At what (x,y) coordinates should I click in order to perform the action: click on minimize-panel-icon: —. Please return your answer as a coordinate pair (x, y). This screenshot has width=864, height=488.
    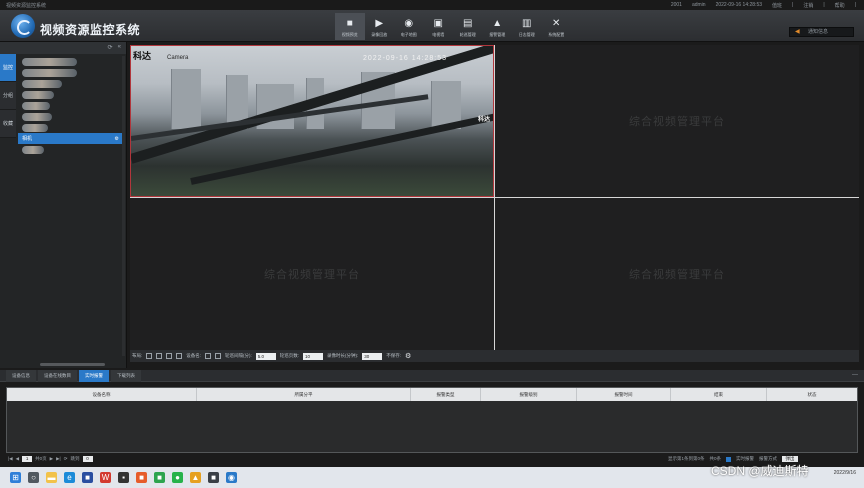
    Looking at the image, I should click on (855, 375).